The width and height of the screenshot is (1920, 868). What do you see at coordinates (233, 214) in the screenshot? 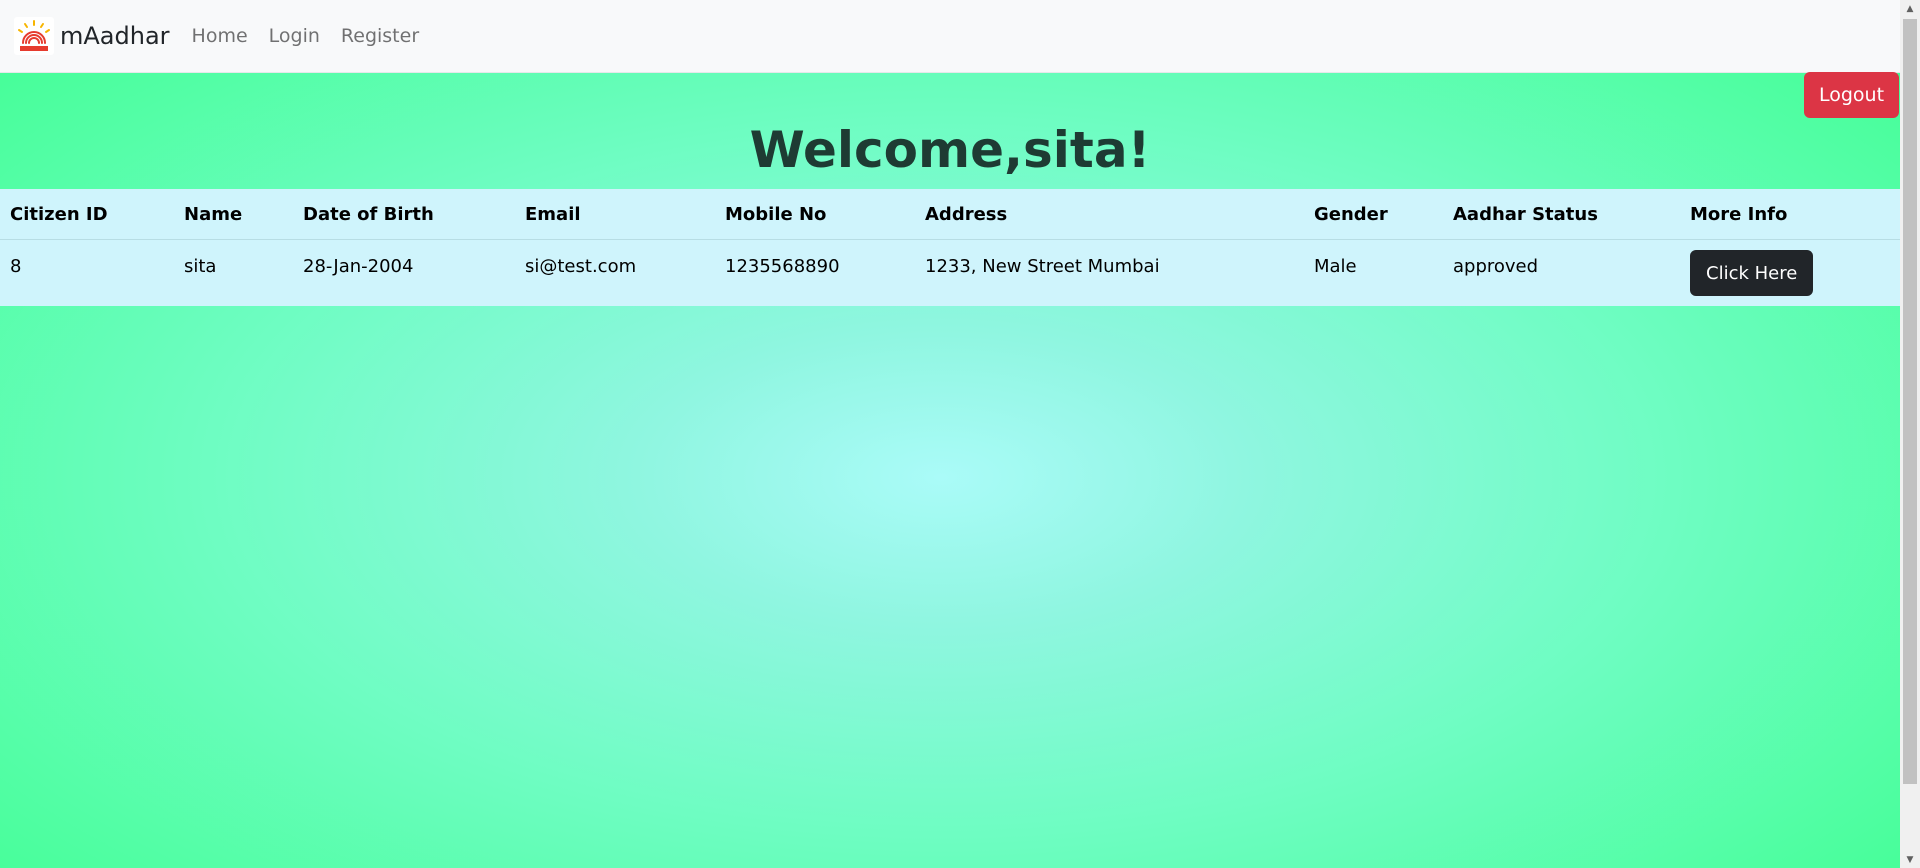
I see `header-name: Name` at bounding box center [233, 214].